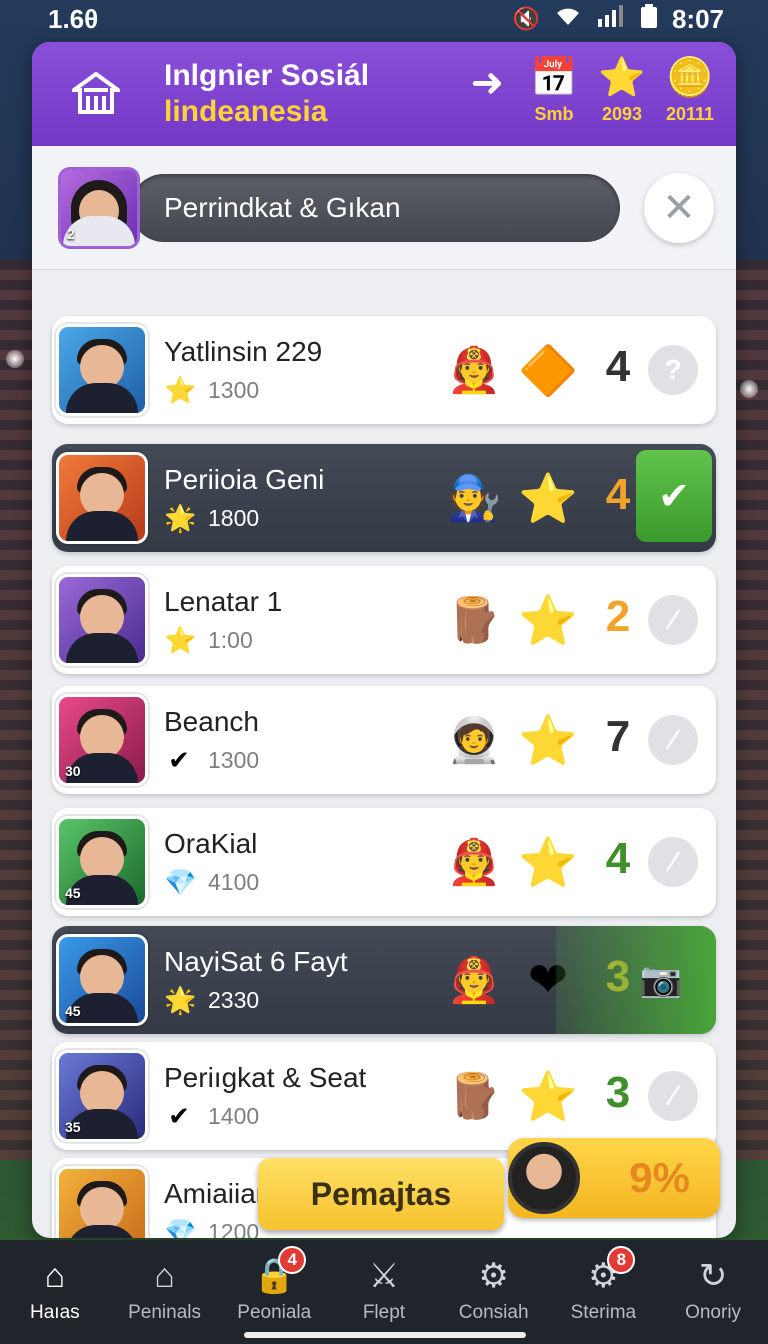  I want to click on header-title: Inlgnier Sosiál, so click(267, 75).